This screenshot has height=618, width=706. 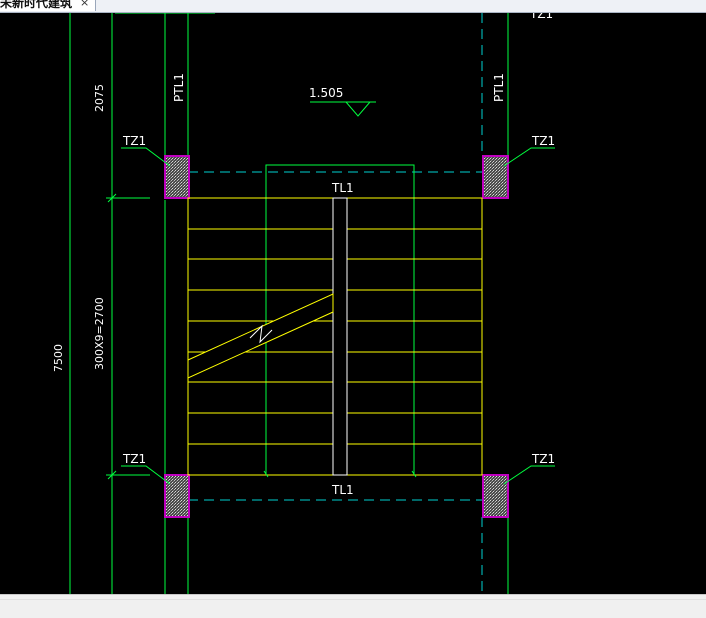 What do you see at coordinates (353, 606) in the screenshot?
I see `status-bar` at bounding box center [353, 606].